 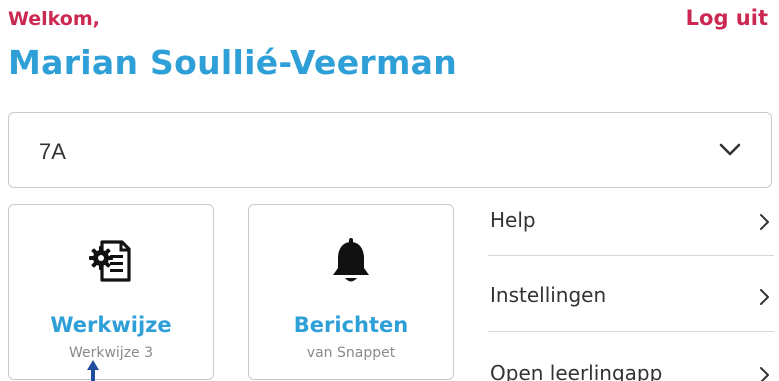 I want to click on menu-item-open-leerlingapp-label: Open leerlingapp, so click(x=576, y=371).